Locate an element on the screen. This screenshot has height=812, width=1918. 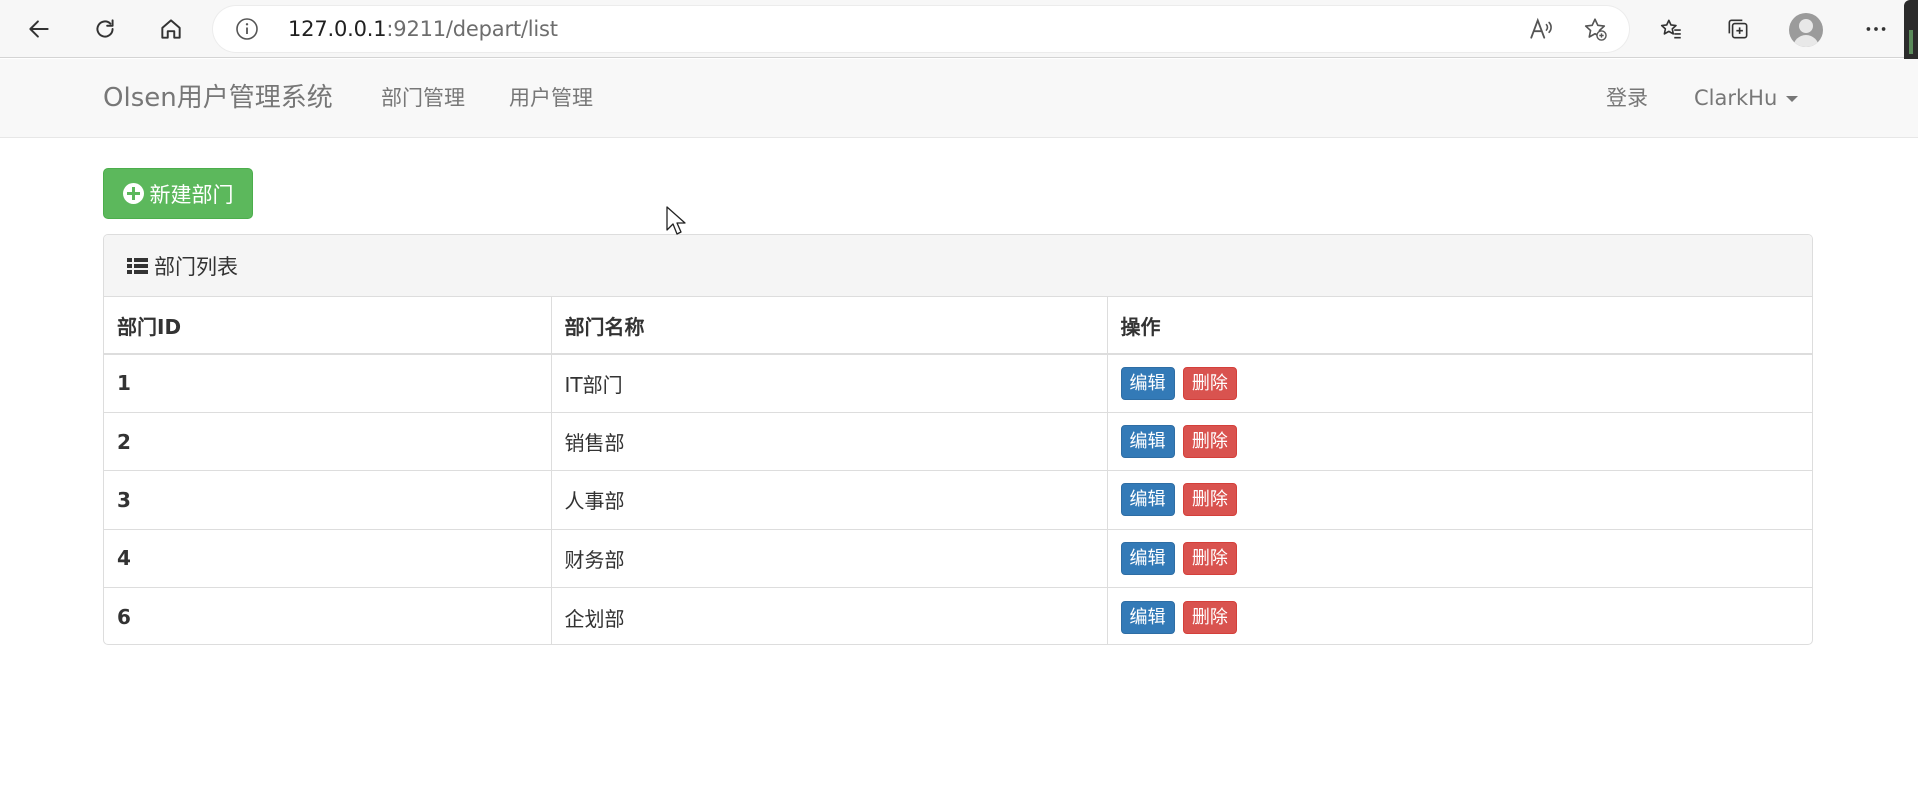
cell-id: 4 is located at coordinates (328, 558).